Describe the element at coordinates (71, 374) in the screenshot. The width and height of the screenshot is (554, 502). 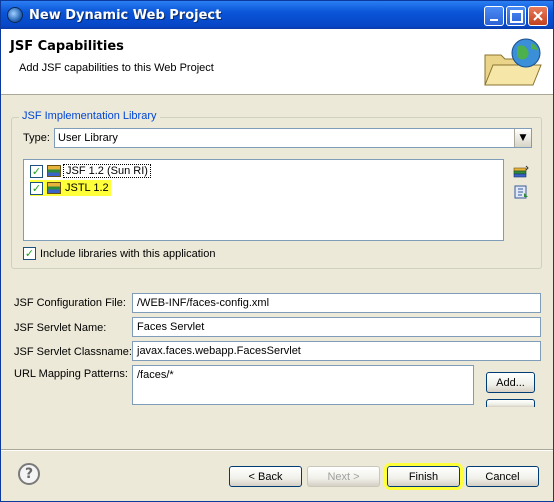
I see `url-mapping-label: URL Mapping Patterns:` at that location.